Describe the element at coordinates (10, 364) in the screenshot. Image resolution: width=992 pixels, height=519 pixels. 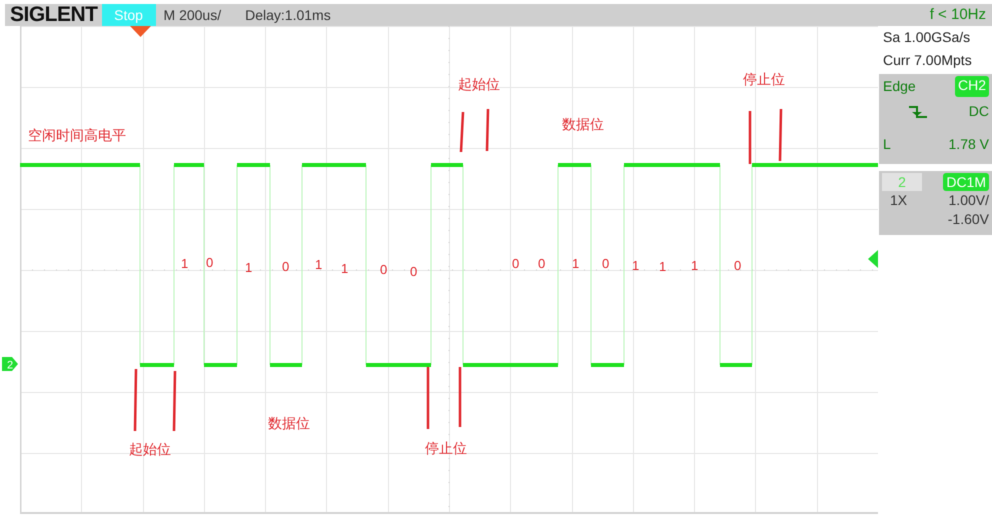
I see `channel-marker-icon: 2` at that location.